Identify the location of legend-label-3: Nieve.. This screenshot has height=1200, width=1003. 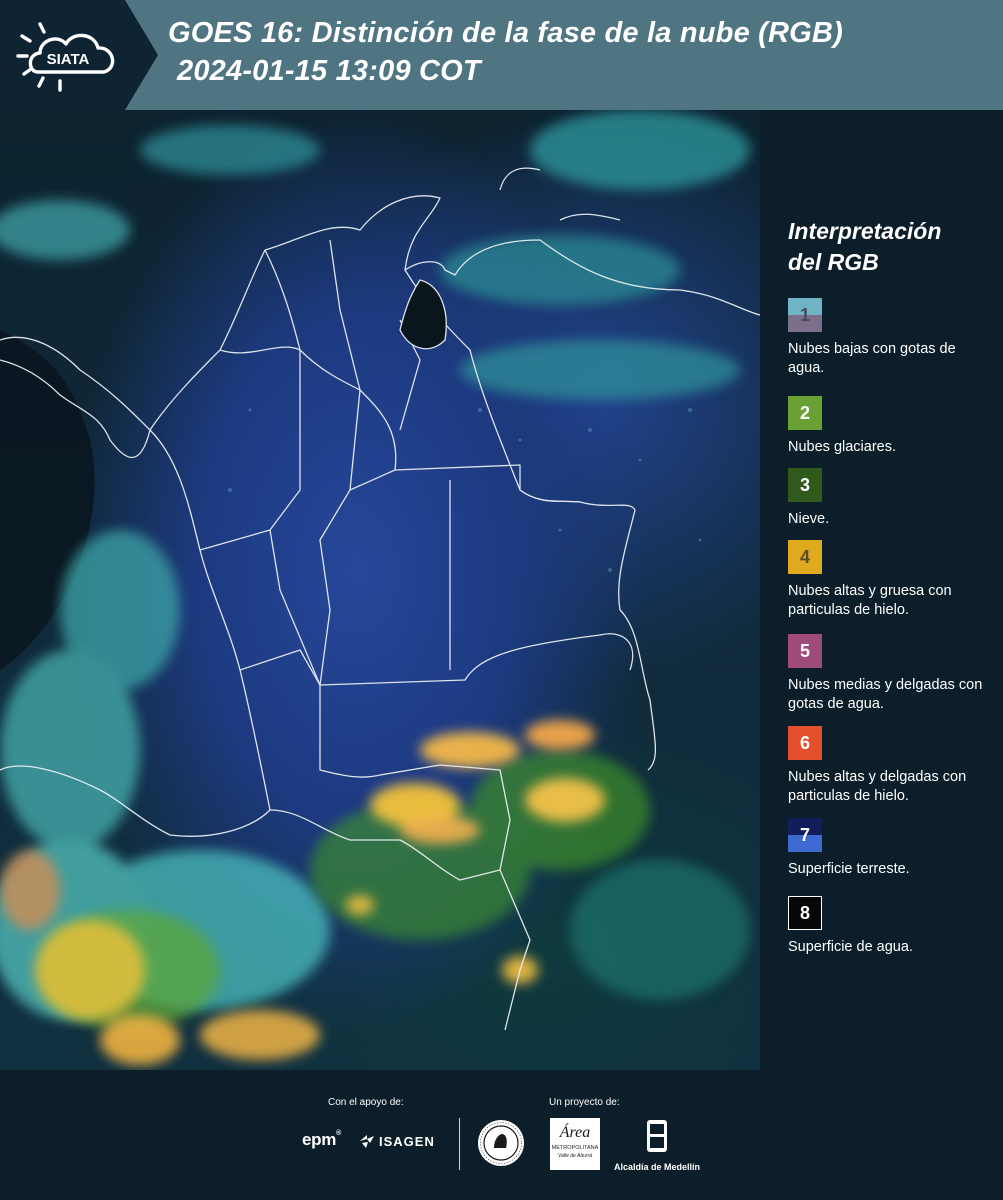
(809, 519).